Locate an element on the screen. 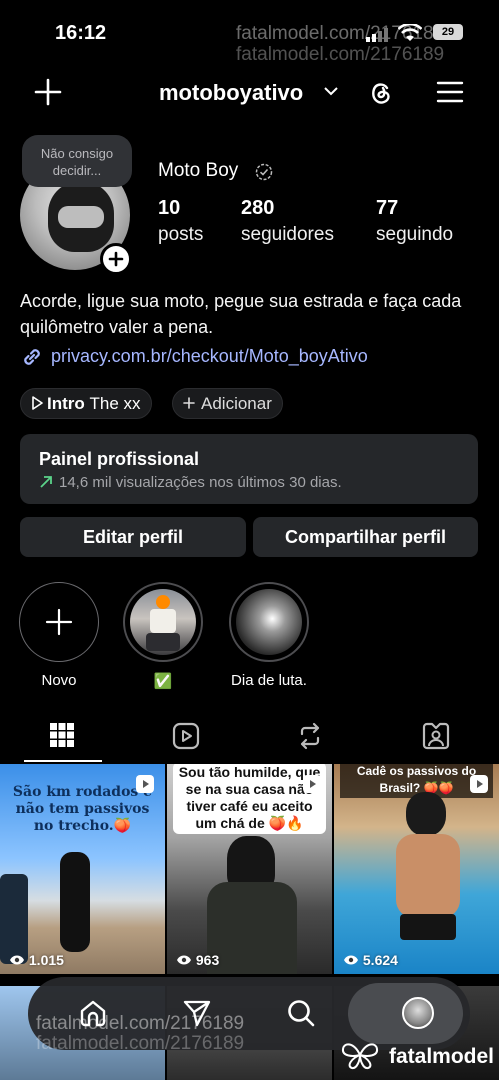  display-name: Moto Boy is located at coordinates (198, 170).